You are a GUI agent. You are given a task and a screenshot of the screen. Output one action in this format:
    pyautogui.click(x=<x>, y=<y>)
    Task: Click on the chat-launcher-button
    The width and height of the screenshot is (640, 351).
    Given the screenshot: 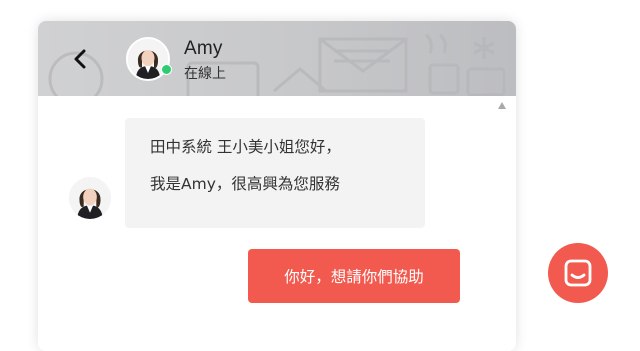 What is the action you would take?
    pyautogui.click(x=578, y=273)
    